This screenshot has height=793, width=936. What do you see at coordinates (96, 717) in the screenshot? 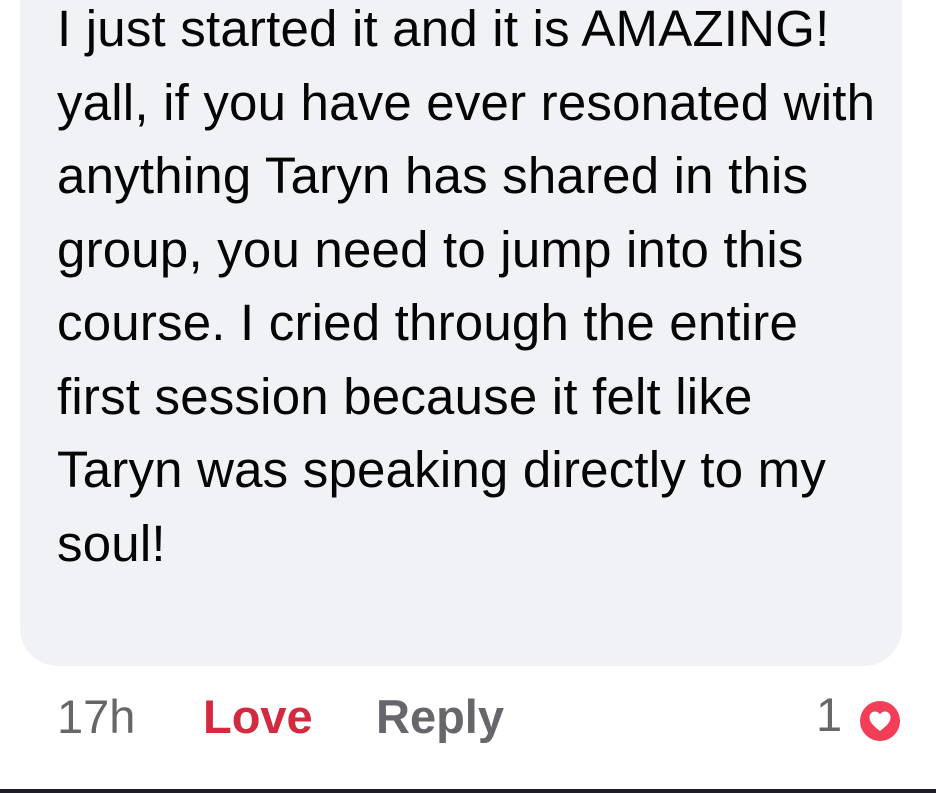
I see `comment-timestamp: 17h` at bounding box center [96, 717].